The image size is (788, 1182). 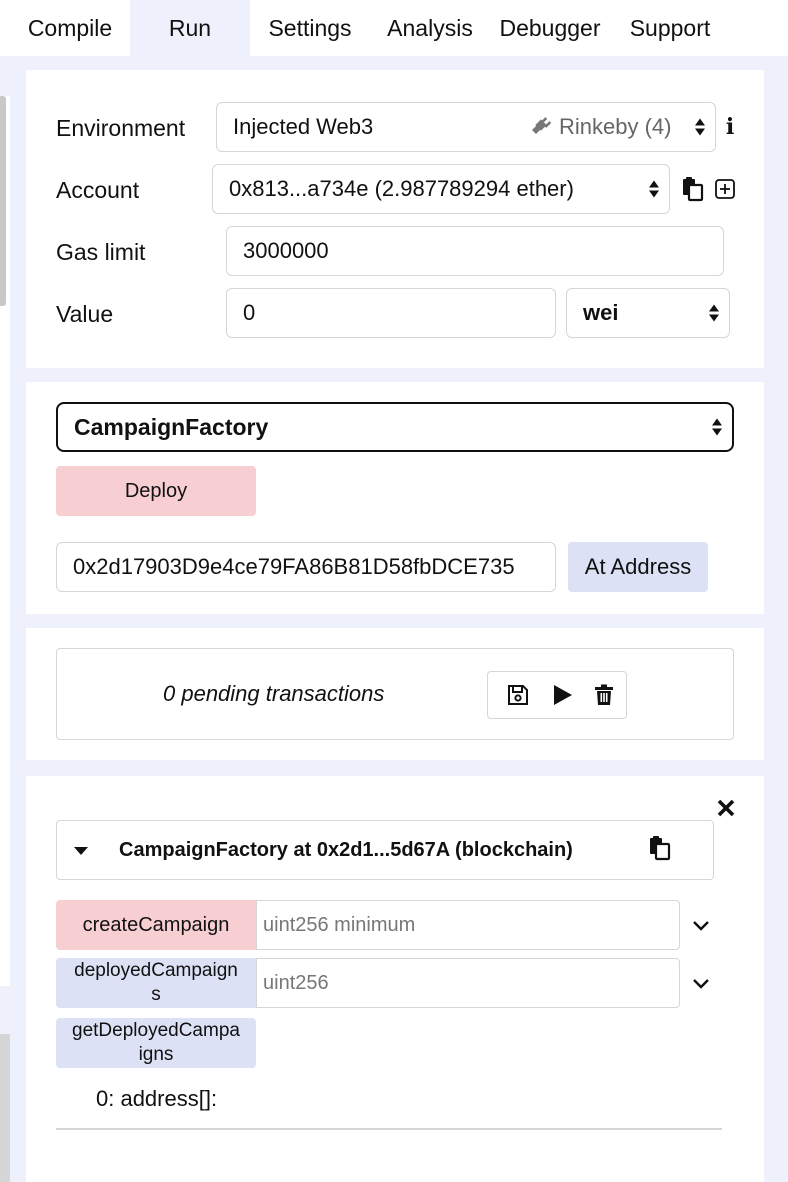 I want to click on left-panel-footer, so click(x=5, y=1108).